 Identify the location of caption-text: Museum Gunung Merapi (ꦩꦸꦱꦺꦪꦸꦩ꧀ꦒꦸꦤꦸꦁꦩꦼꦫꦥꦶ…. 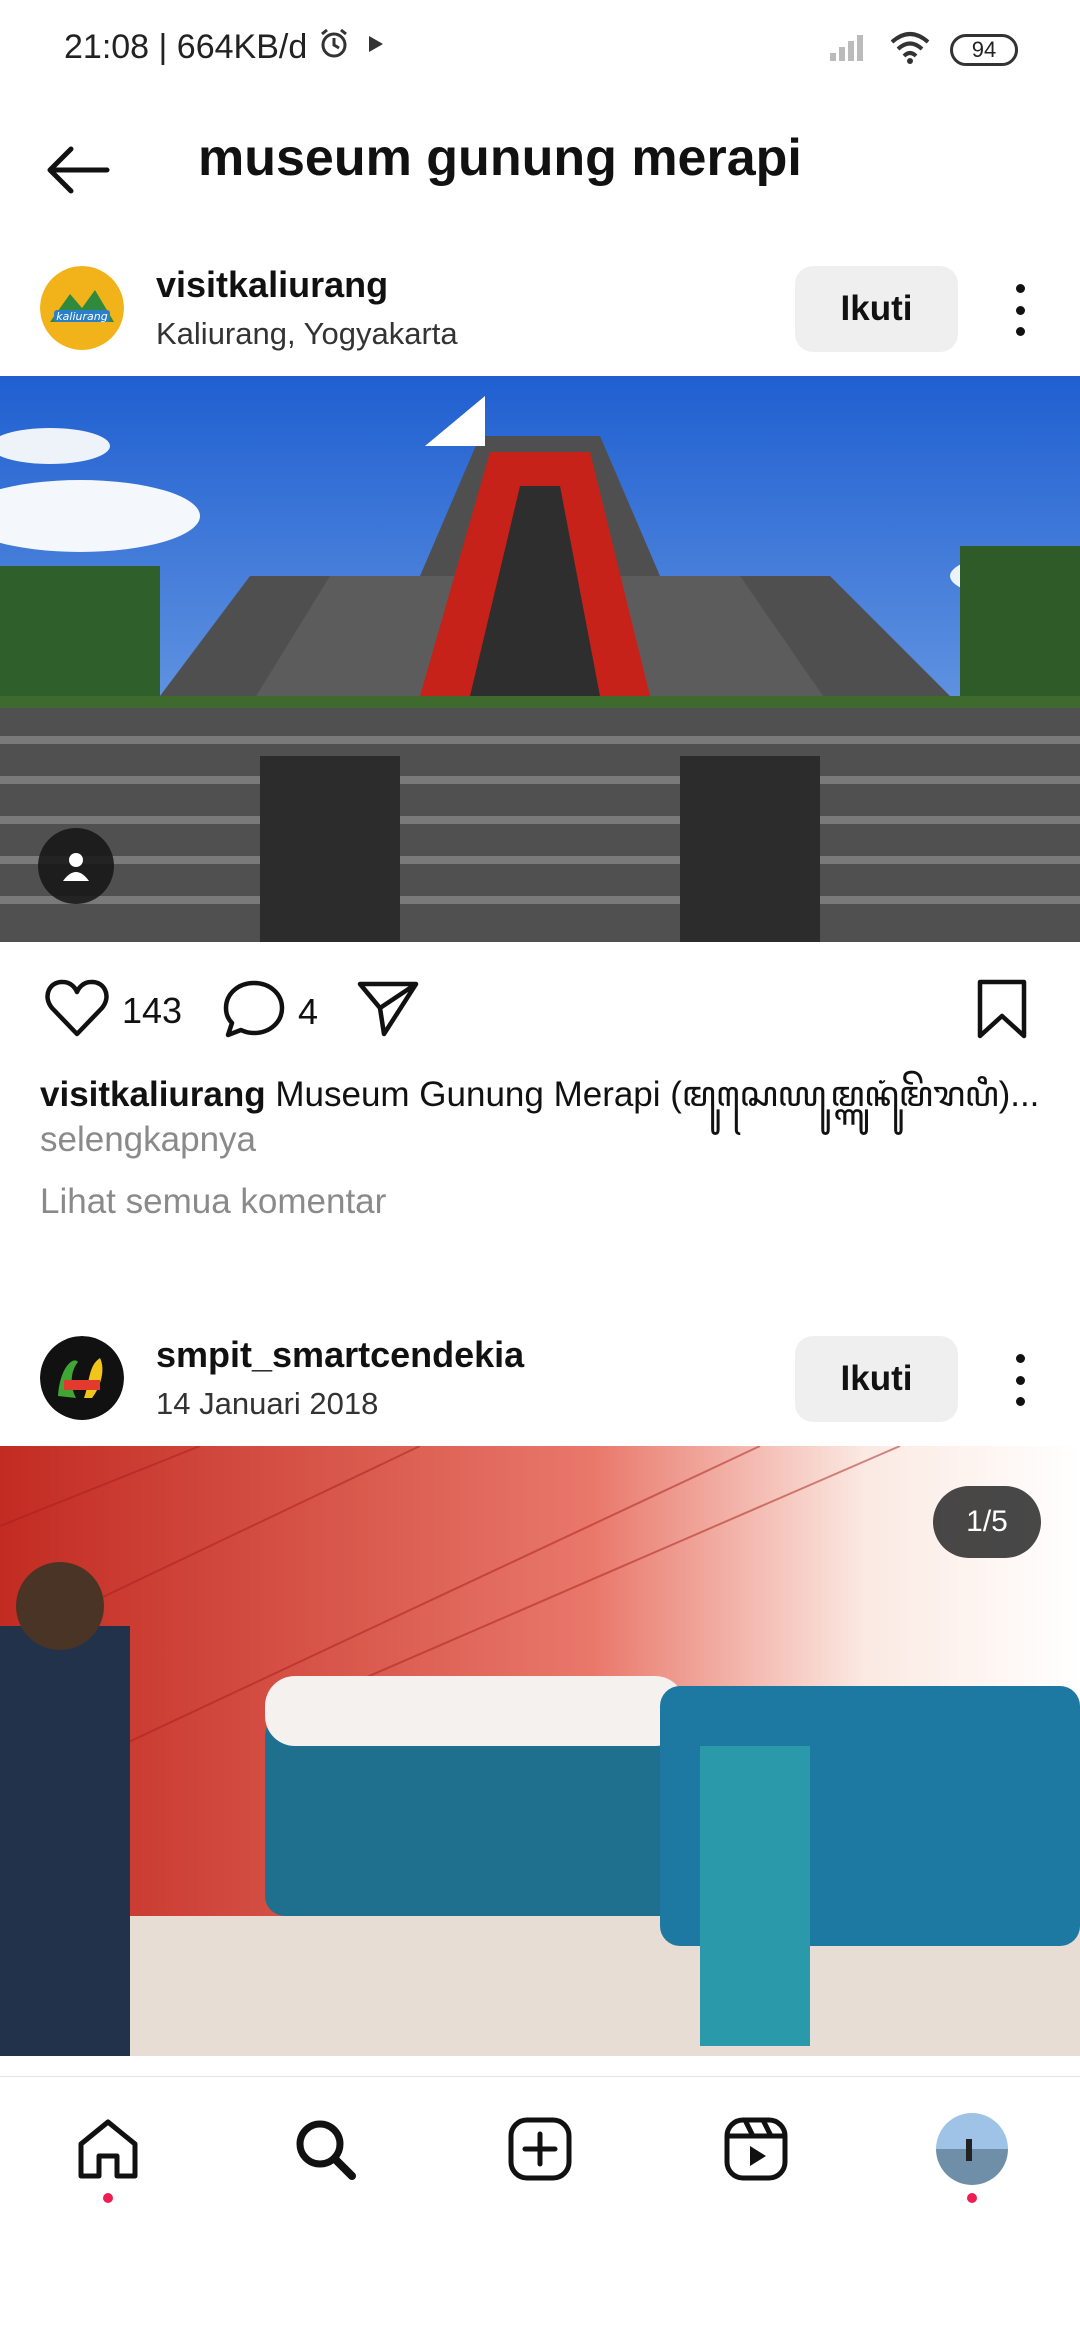
(652, 1094).